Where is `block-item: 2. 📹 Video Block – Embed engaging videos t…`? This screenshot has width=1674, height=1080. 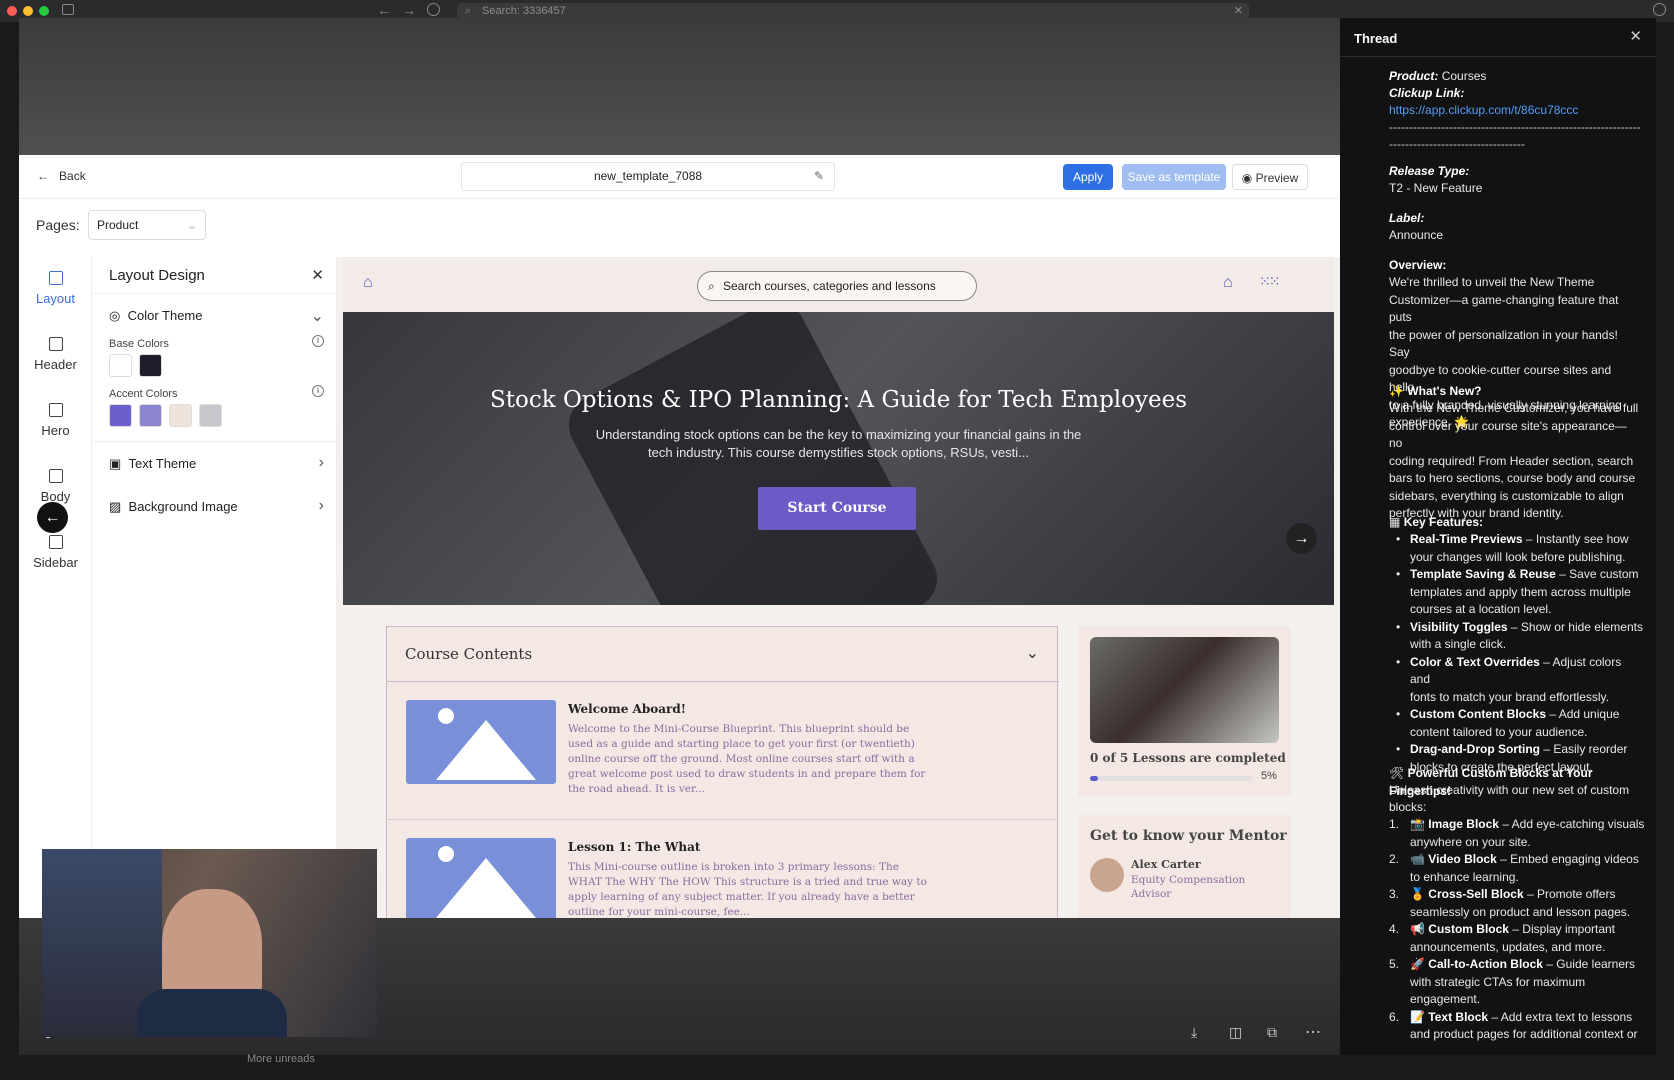
block-item: 2. 📹 Video Block – Embed engaging videos t… is located at coordinates (1517, 868).